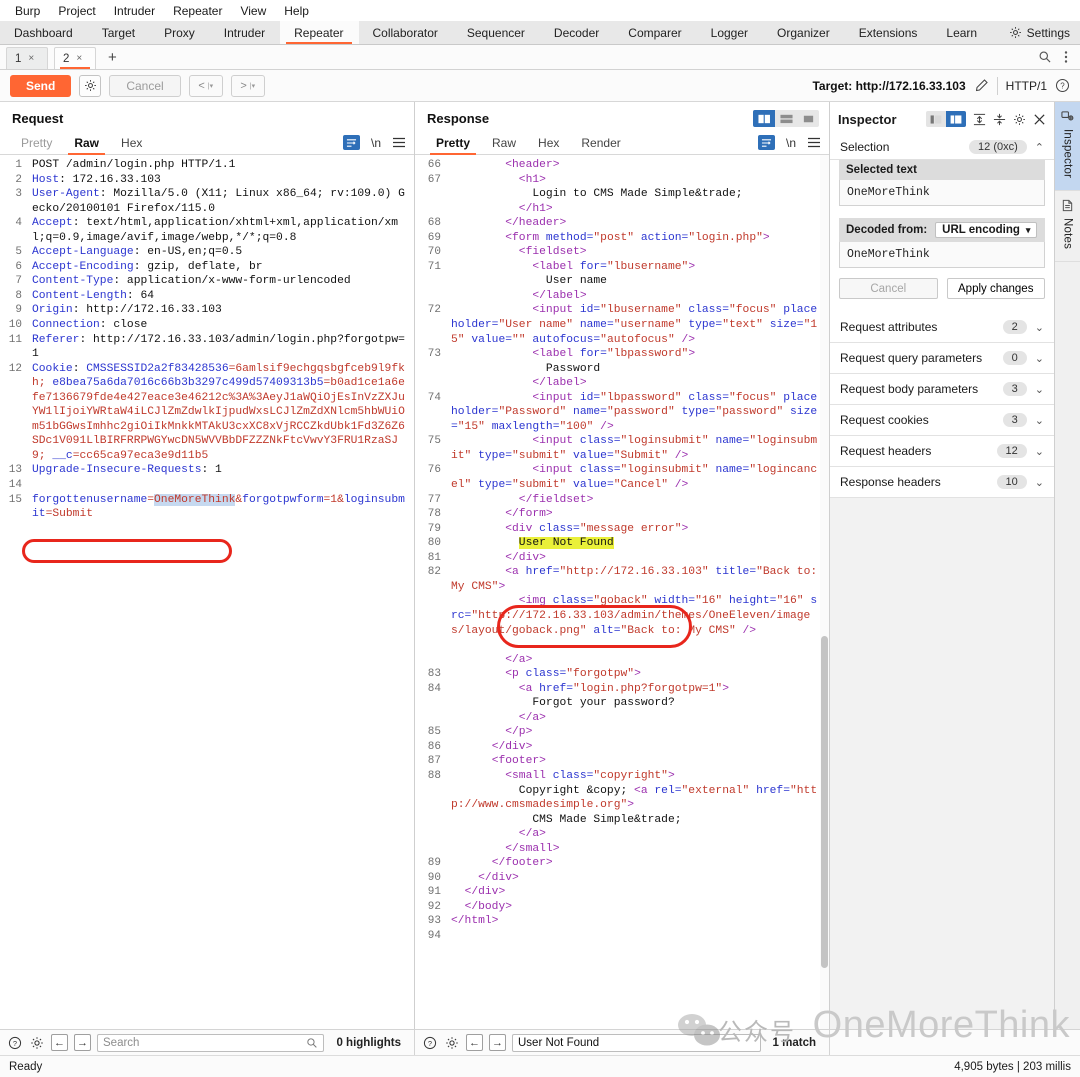 The image size is (1080, 1077). What do you see at coordinates (942, 327) in the screenshot?
I see `inspector-section-request-attributes: Request attributes 2 ⌄` at bounding box center [942, 327].